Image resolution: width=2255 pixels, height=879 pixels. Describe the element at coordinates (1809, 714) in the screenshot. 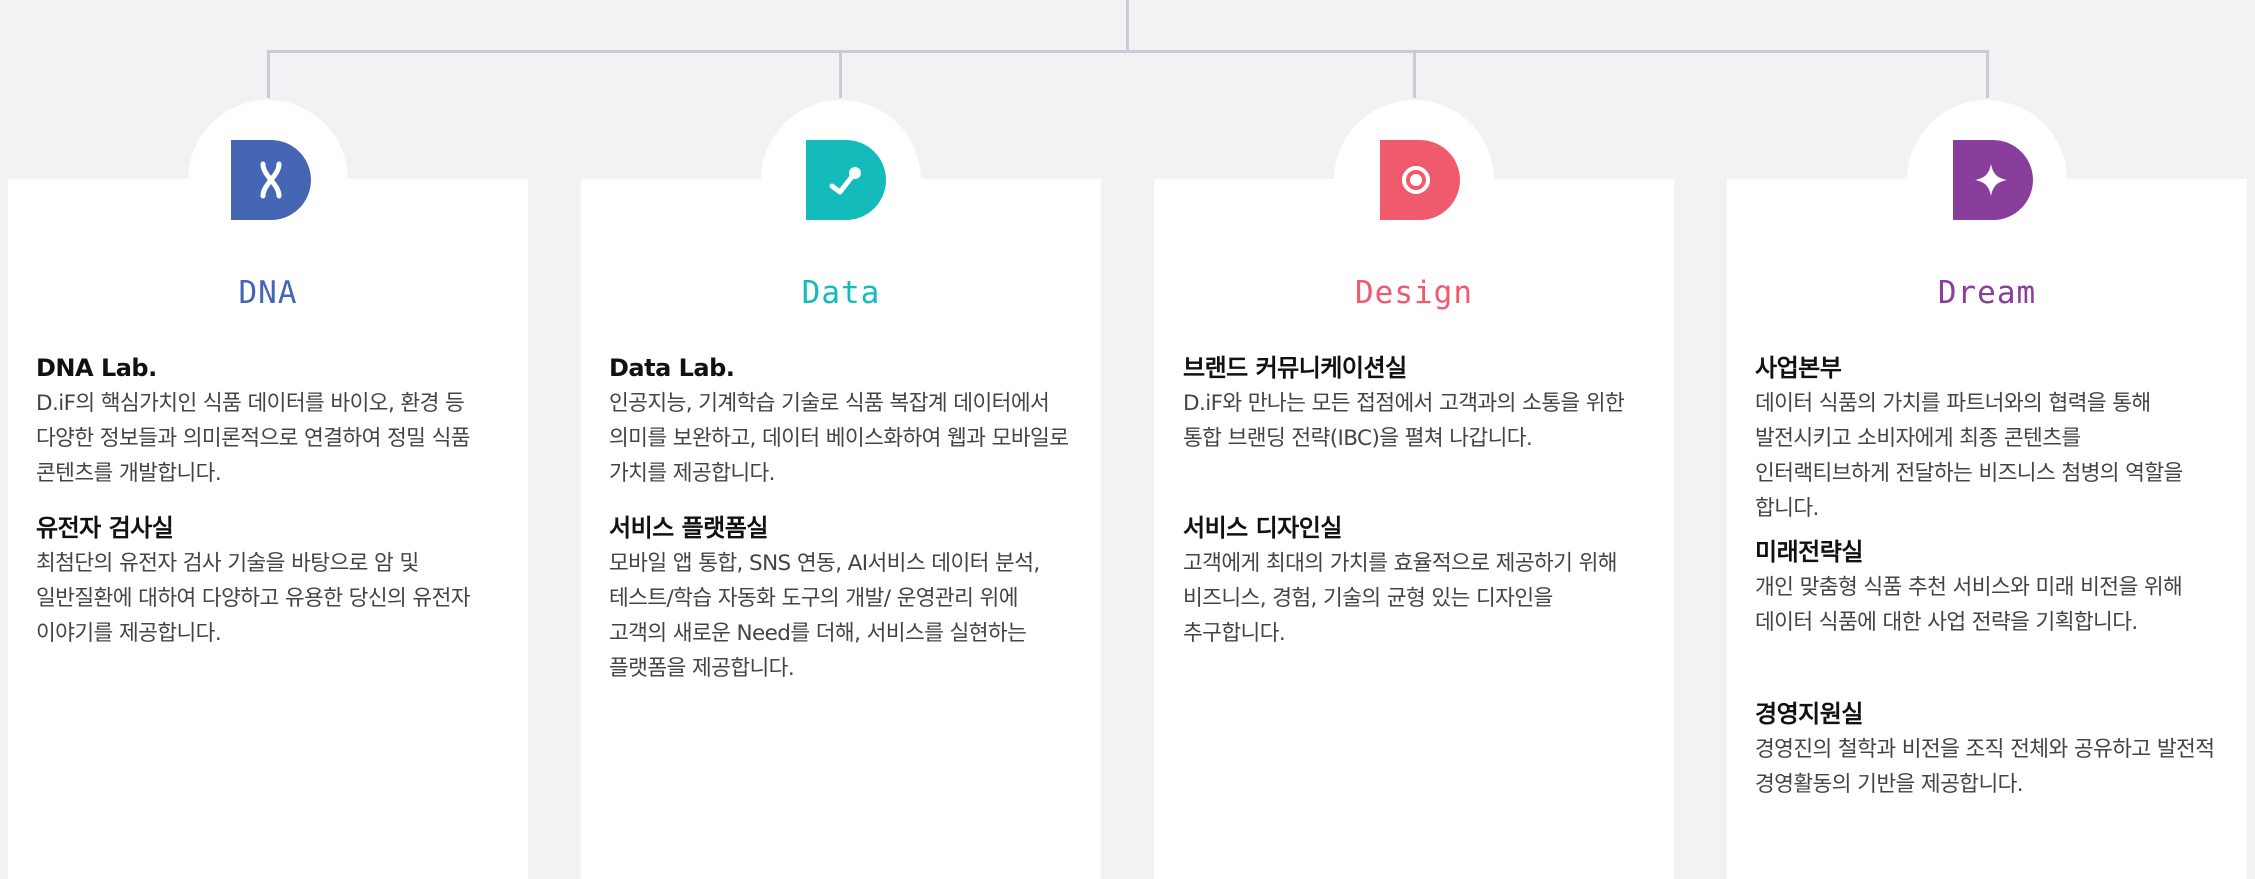

I see `section-heading: 경영지원실` at that location.